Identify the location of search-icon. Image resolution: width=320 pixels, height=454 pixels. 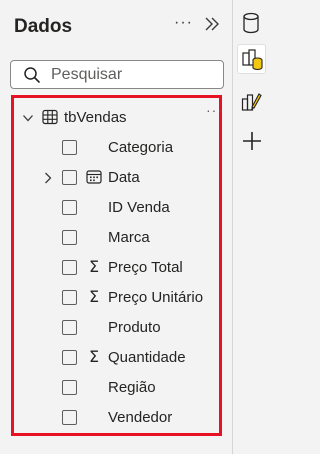
(32, 75).